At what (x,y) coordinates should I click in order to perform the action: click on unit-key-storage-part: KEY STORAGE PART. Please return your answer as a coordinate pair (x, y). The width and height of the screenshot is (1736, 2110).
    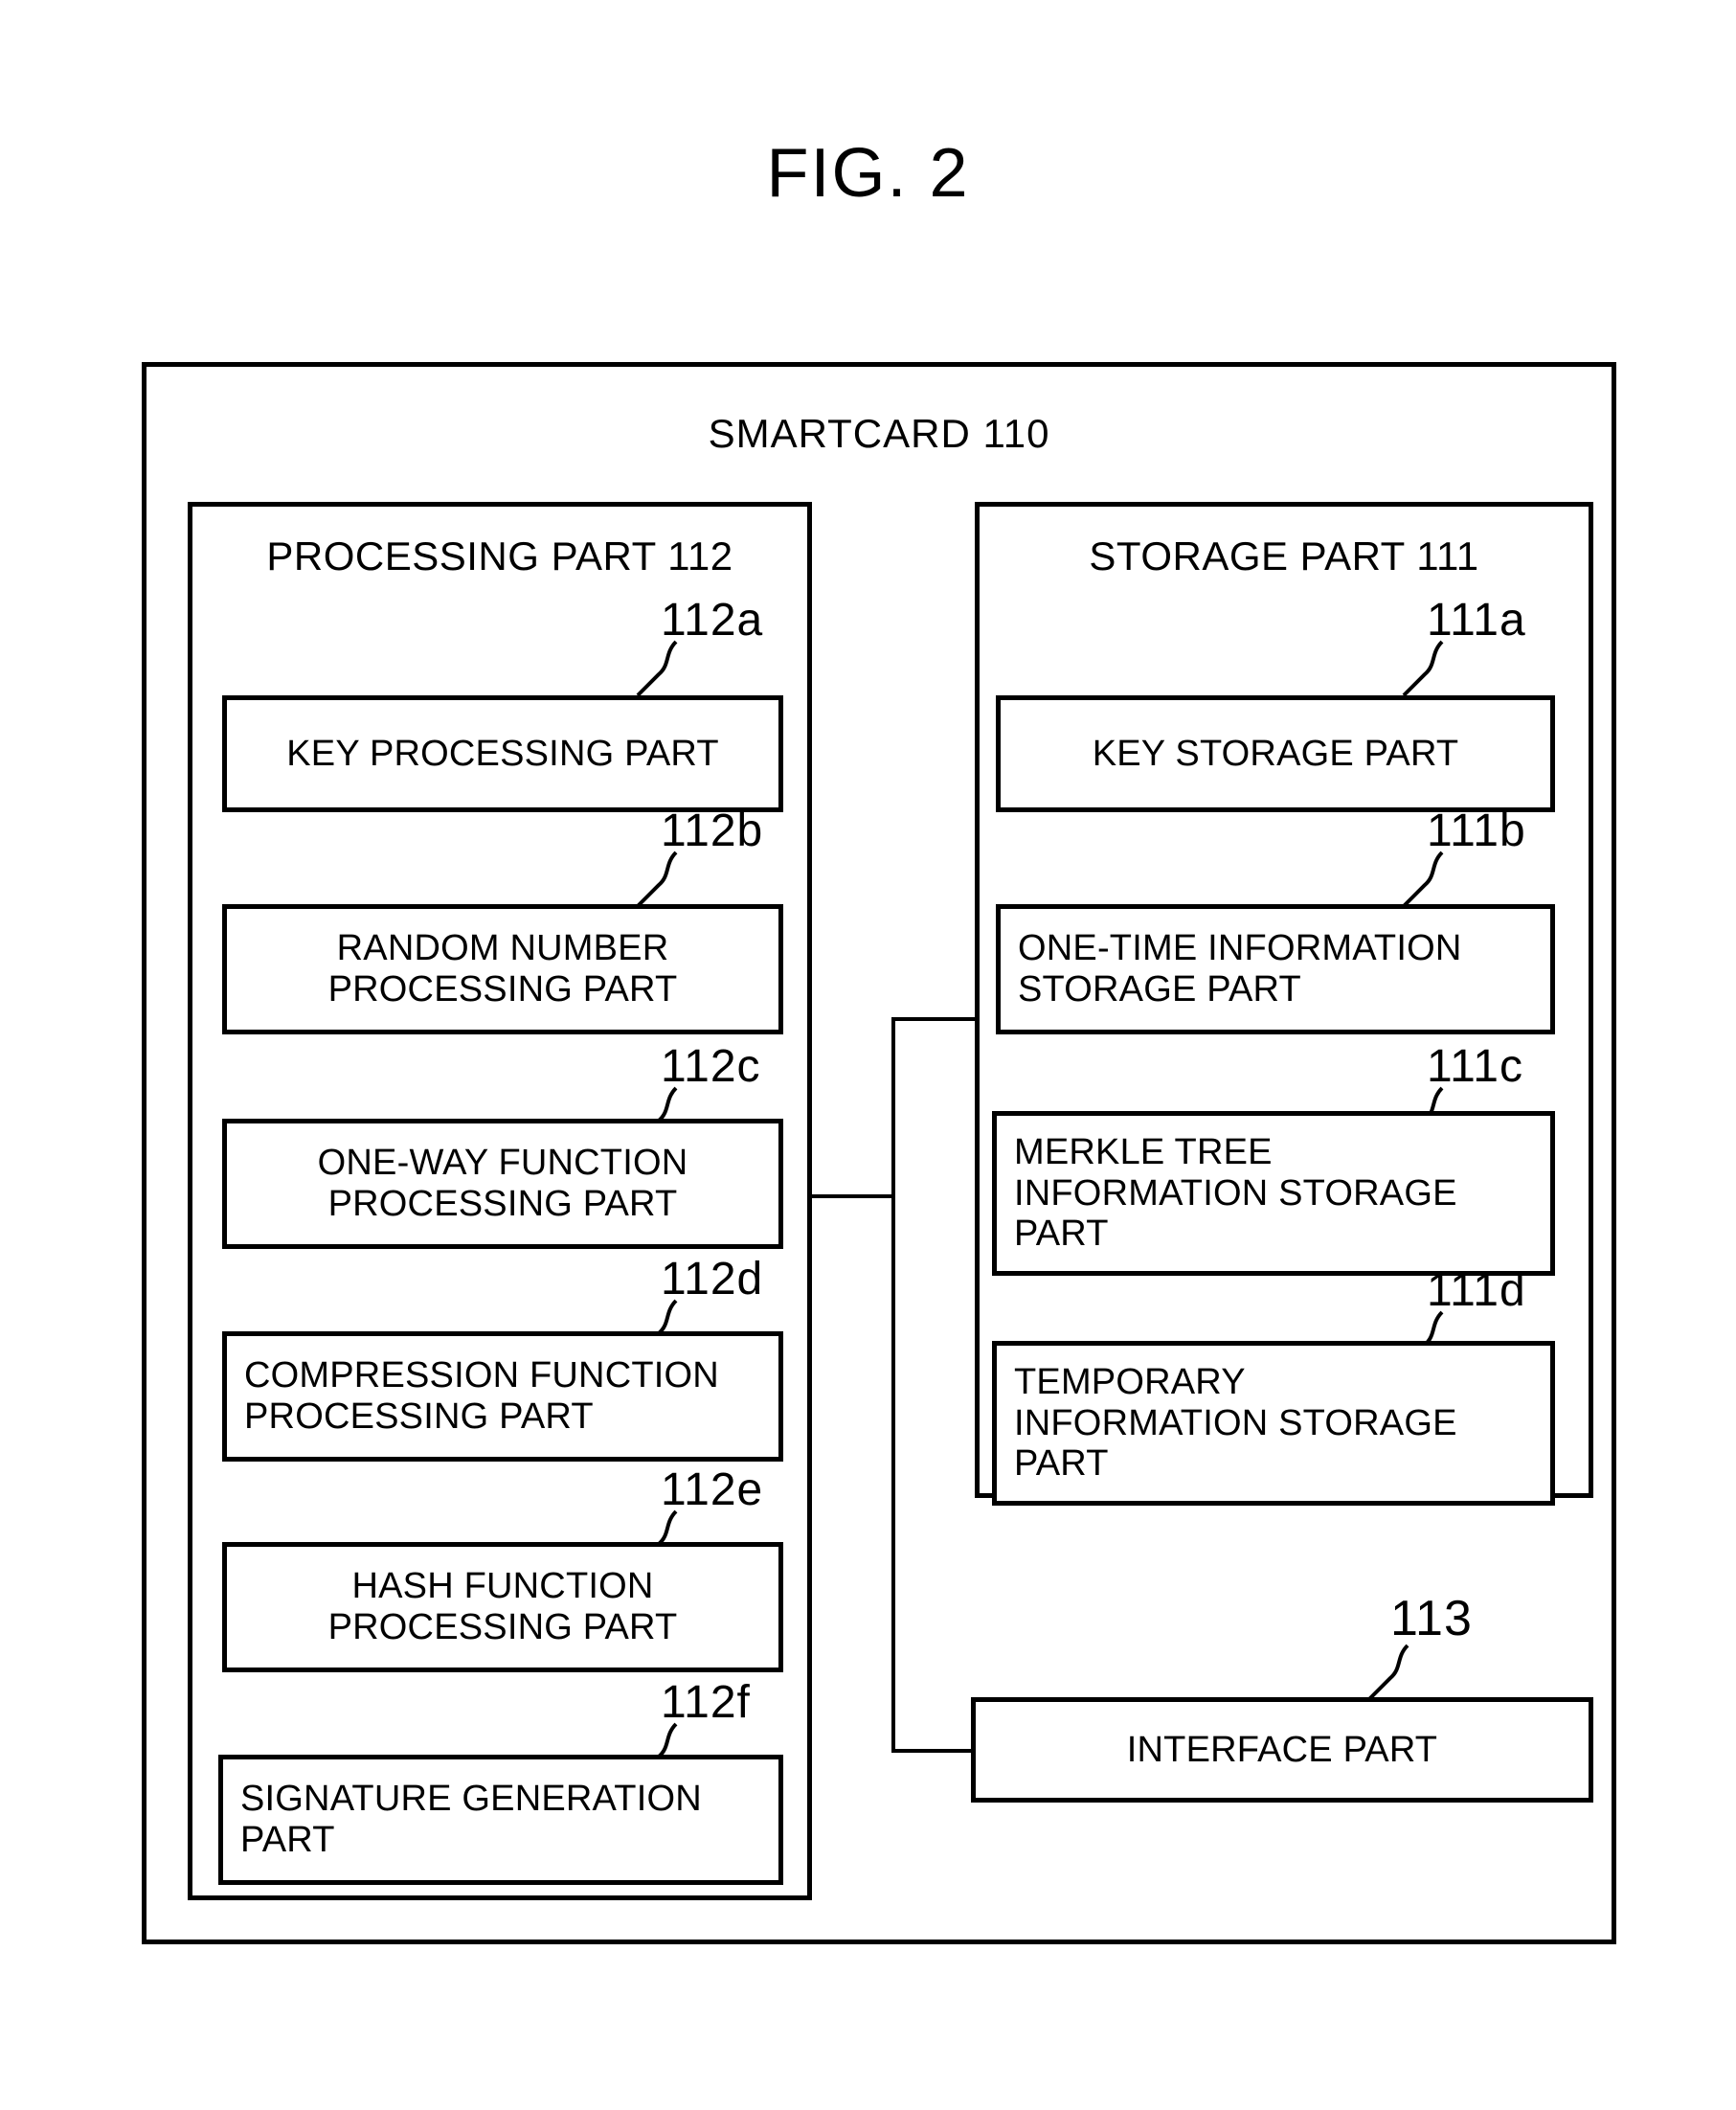
    Looking at the image, I should click on (1275, 753).